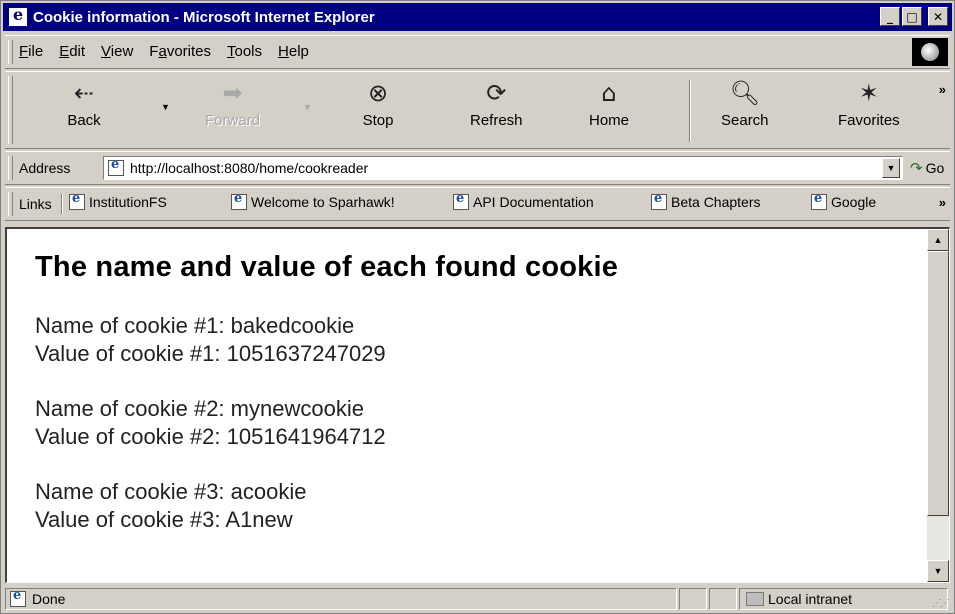 The width and height of the screenshot is (955, 614). Describe the element at coordinates (941, 603) in the screenshot. I see `resize-grip: ⋰⋰` at that location.